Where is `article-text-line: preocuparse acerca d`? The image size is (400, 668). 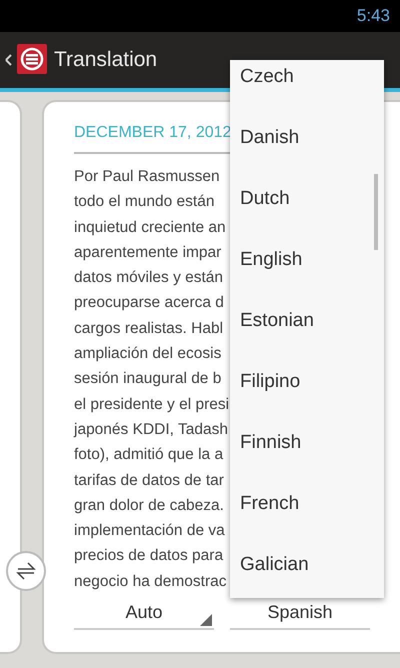
article-text-line: preocuparse acerca d is located at coordinates (149, 303).